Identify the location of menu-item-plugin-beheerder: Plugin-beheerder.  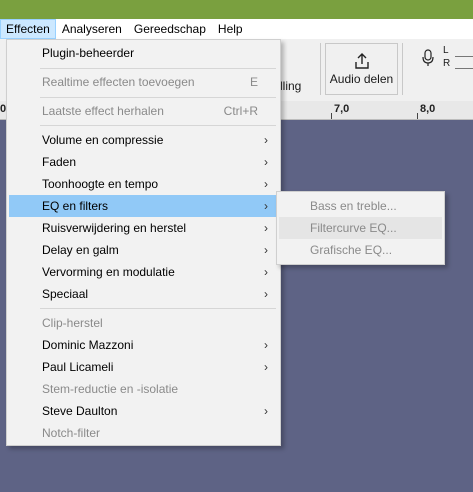
(143, 53).